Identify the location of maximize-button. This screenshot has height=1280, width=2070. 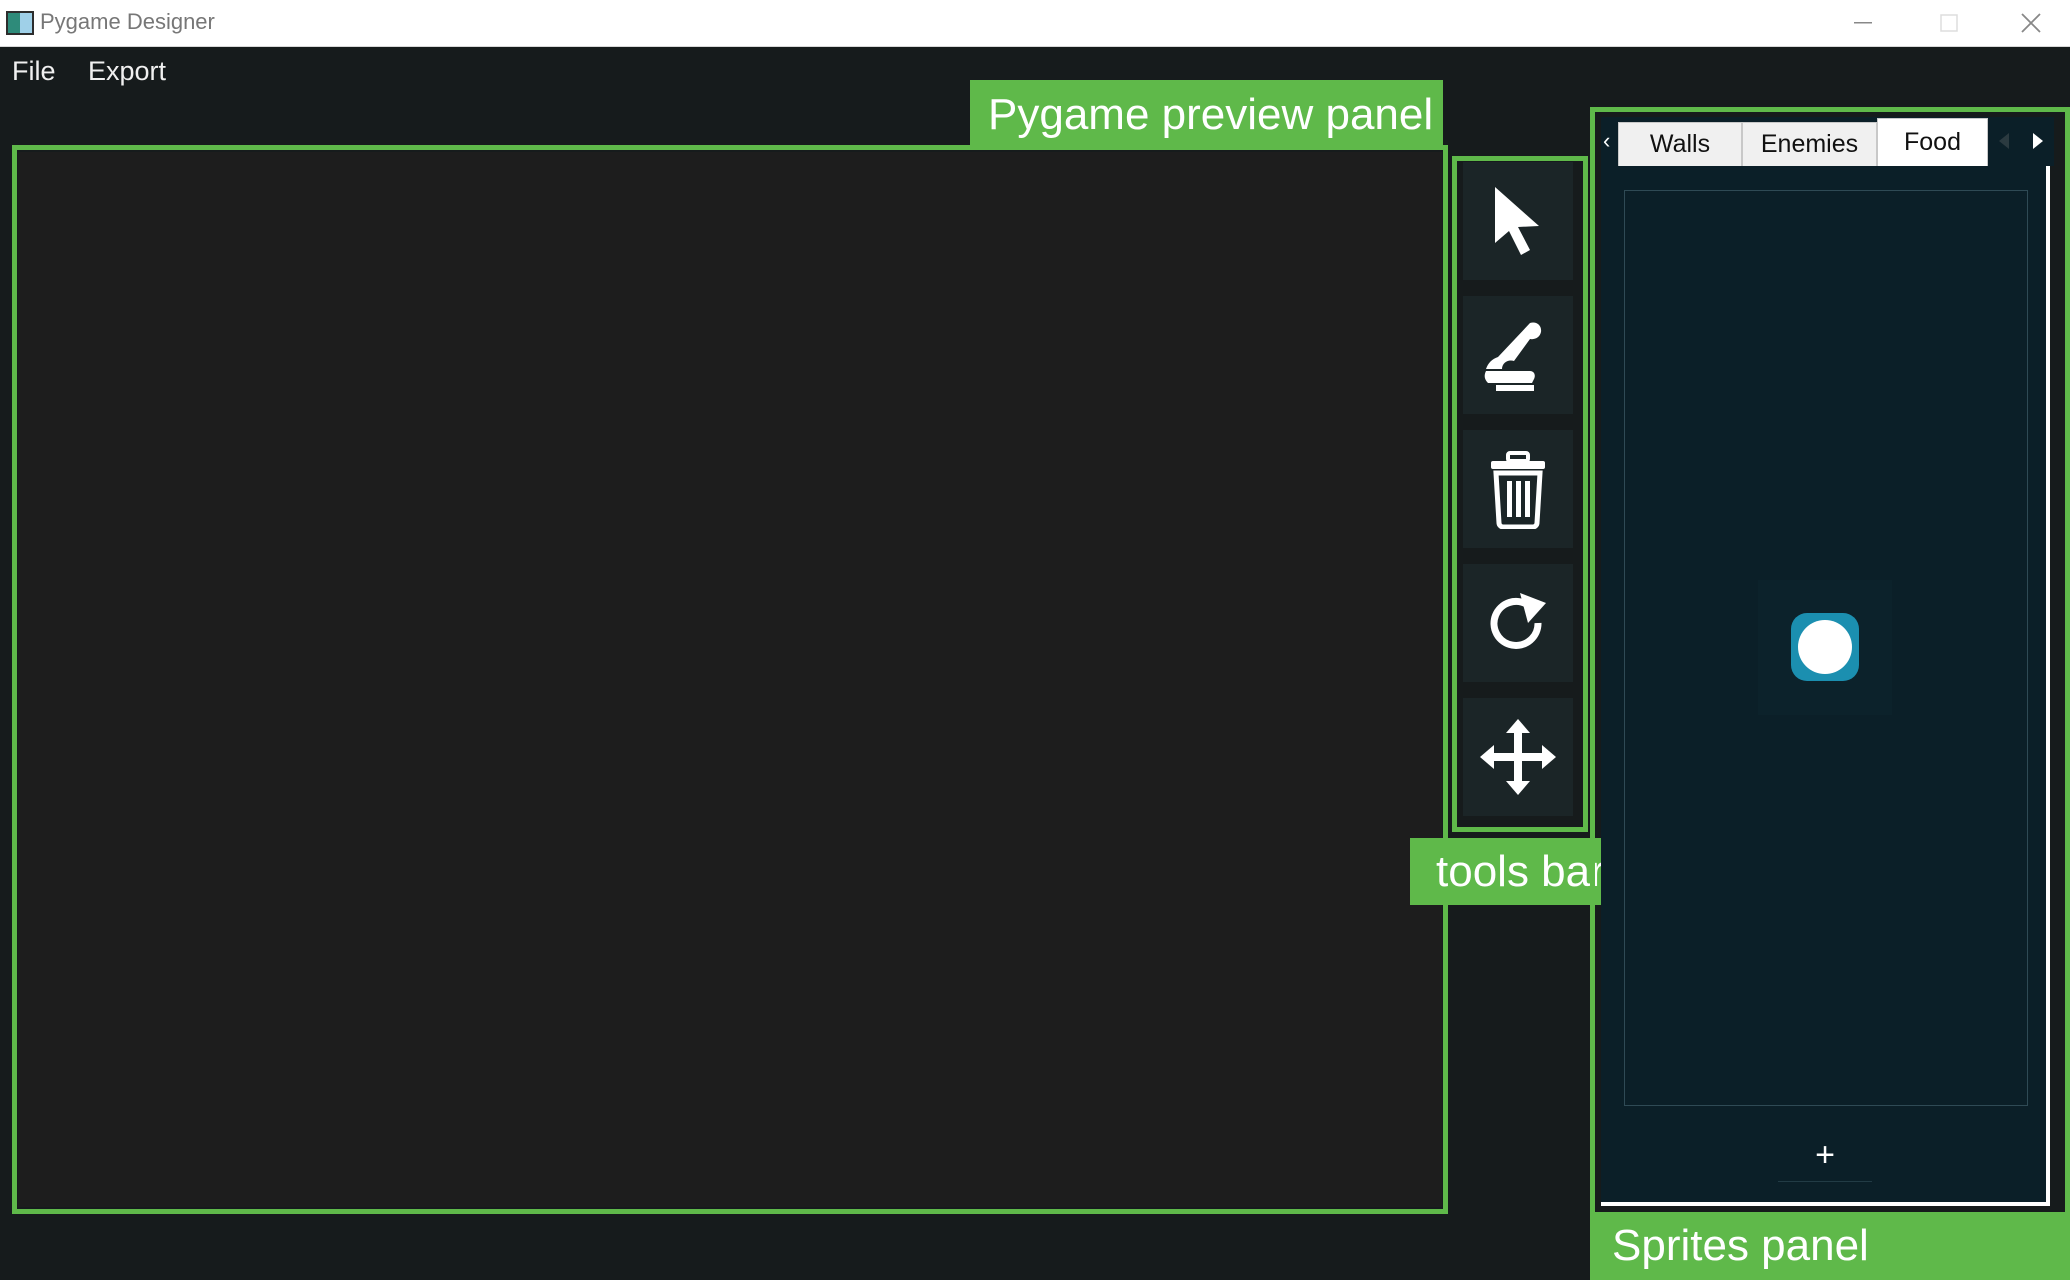
(1949, 23).